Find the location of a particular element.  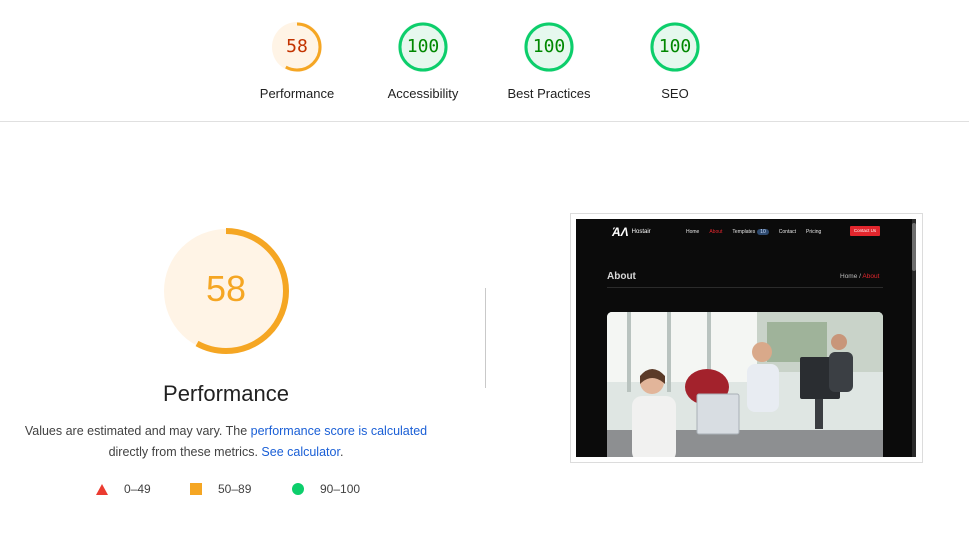

vertical-divider is located at coordinates (485, 338).